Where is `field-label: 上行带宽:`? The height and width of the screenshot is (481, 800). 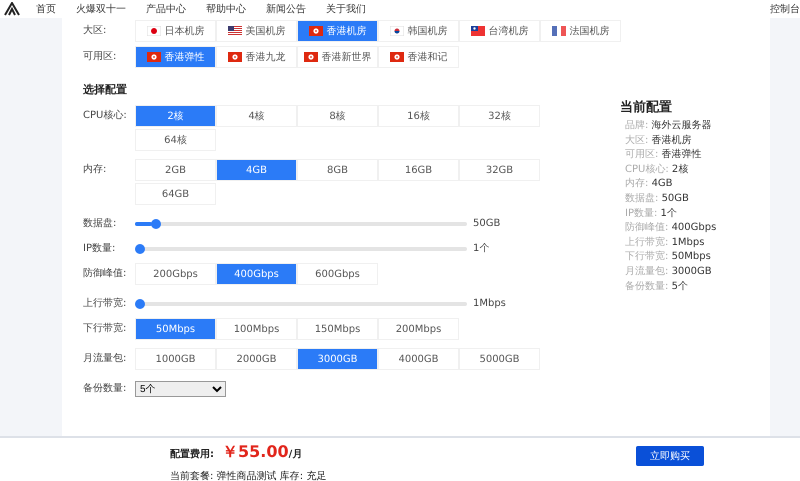 field-label: 上行带宽: is located at coordinates (105, 303).